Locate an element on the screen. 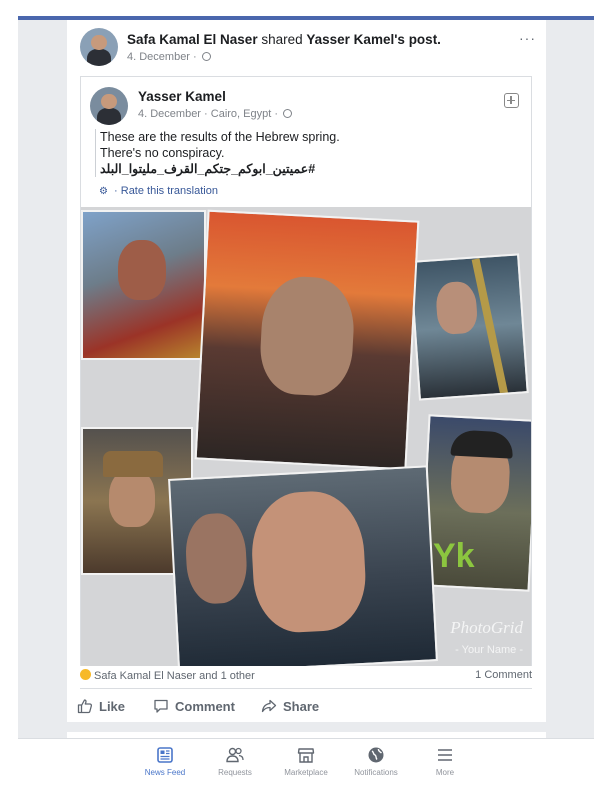  share-action-text: shared is located at coordinates (282, 39).